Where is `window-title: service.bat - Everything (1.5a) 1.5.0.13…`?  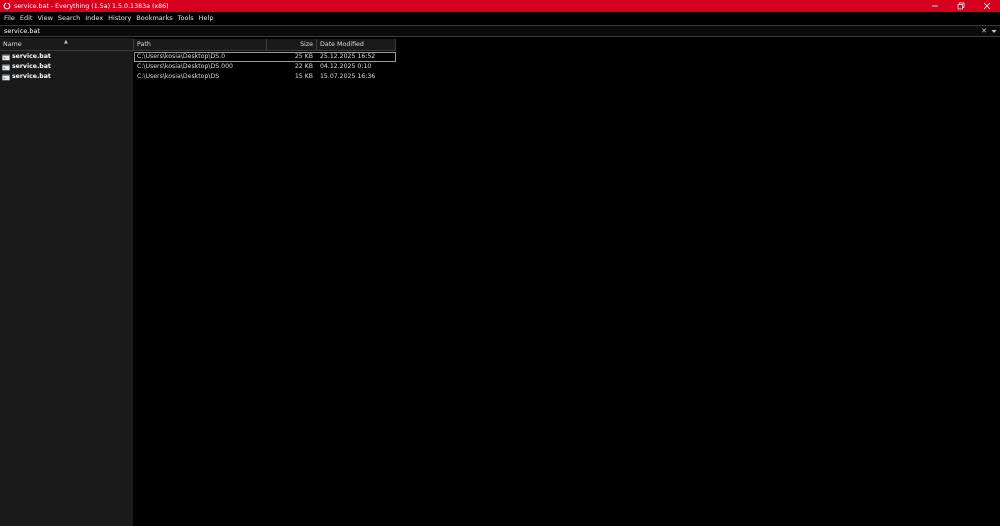 window-title: service.bat - Everything (1.5a) 1.5.0.13… is located at coordinates (91, 6).